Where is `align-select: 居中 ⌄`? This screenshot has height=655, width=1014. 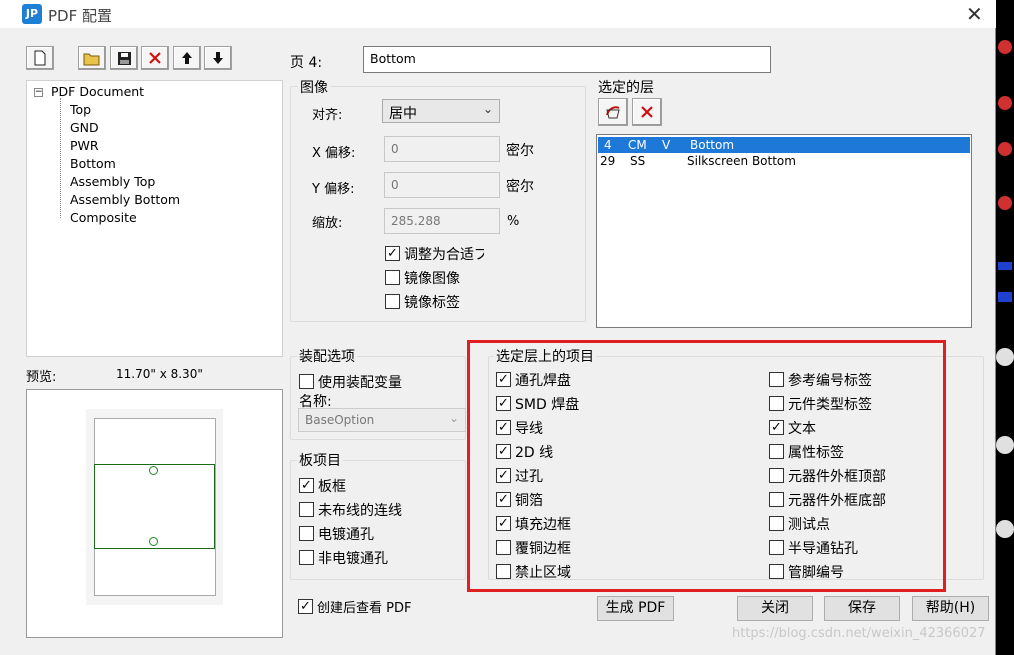
align-select: 居中 ⌄ is located at coordinates (441, 111).